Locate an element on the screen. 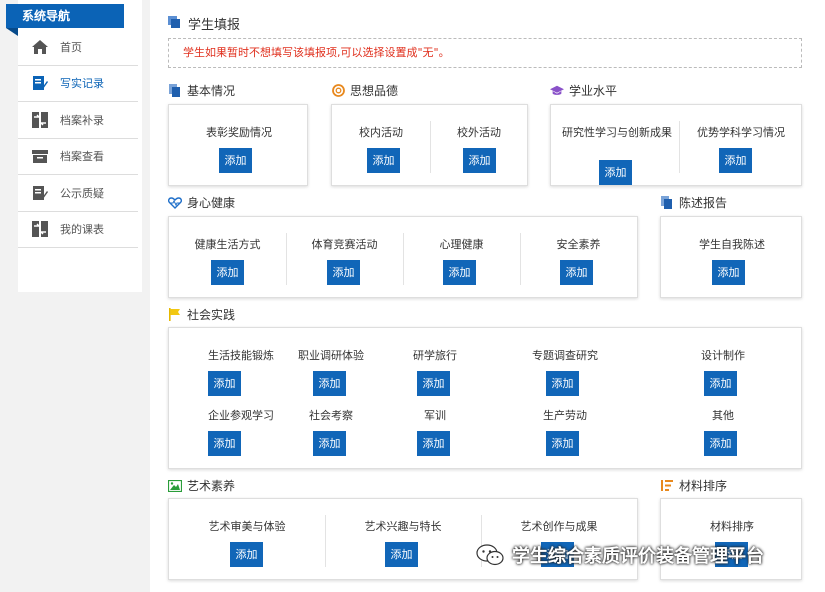 The image size is (825, 592). item-offcampus: 校外活动 is located at coordinates (479, 133).